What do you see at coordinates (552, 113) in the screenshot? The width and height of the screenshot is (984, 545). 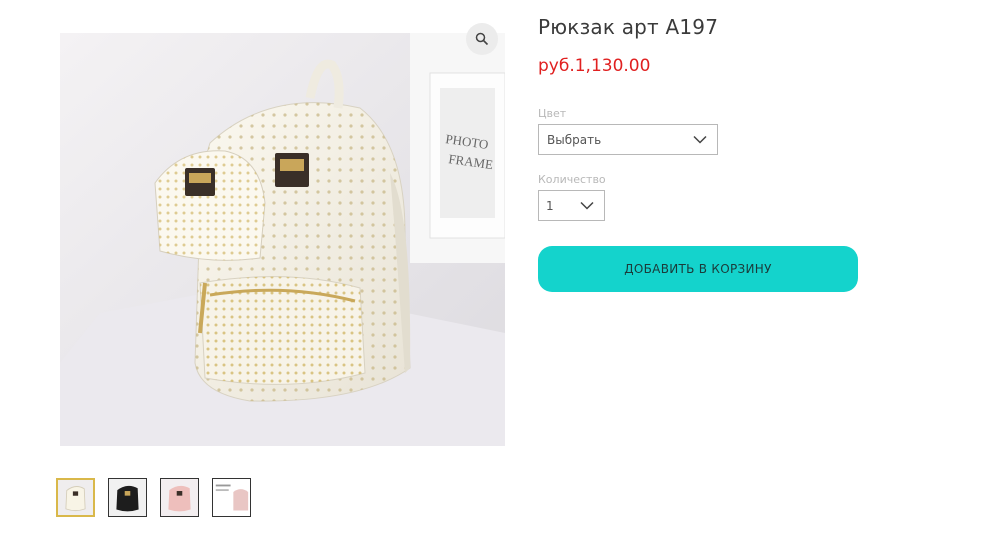 I see `color-label: Цвет` at bounding box center [552, 113].